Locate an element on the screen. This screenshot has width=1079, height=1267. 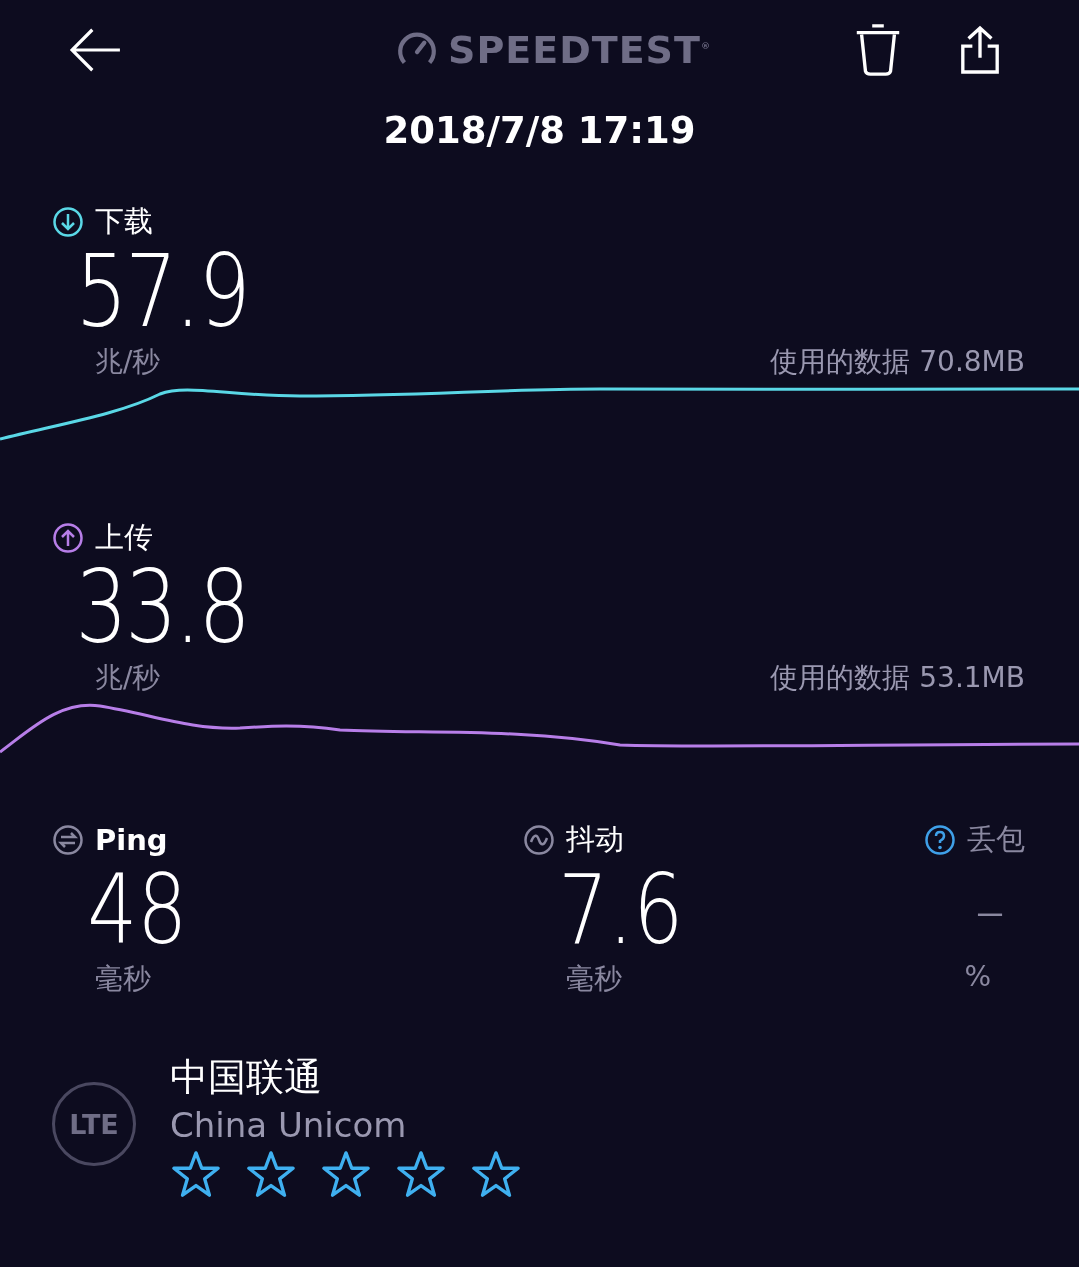
stat-value: 48 is located at coordinates (137, 910).